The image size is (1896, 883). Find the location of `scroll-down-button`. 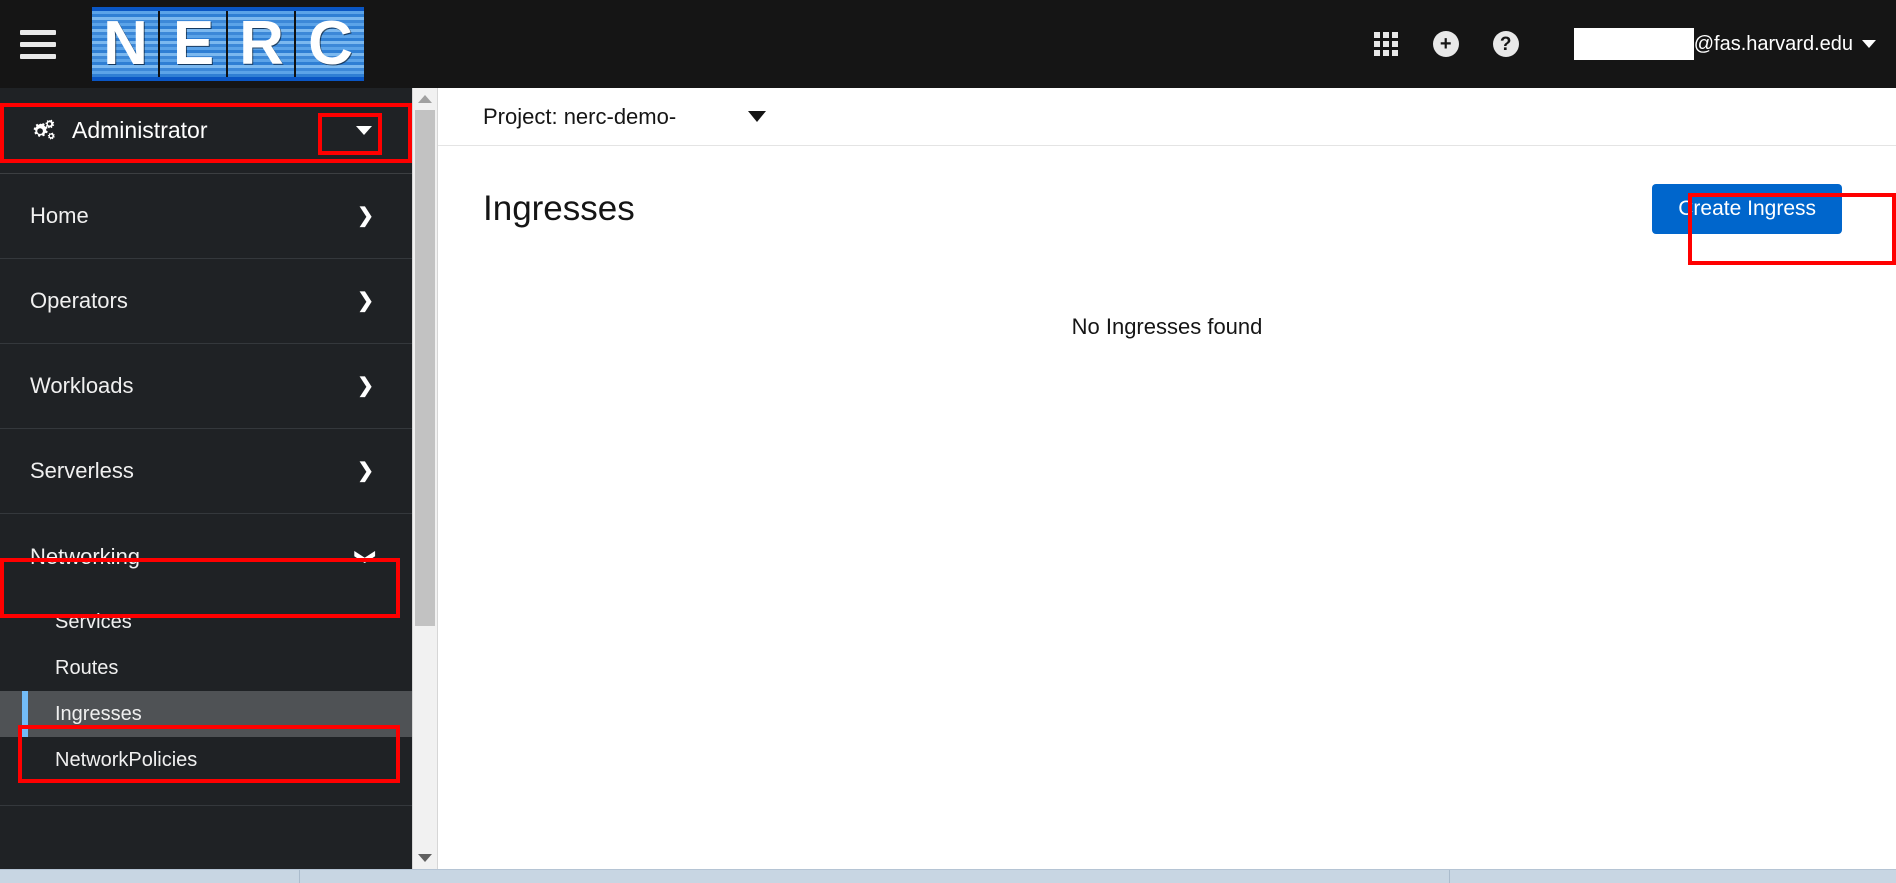

scroll-down-button is located at coordinates (425, 858).